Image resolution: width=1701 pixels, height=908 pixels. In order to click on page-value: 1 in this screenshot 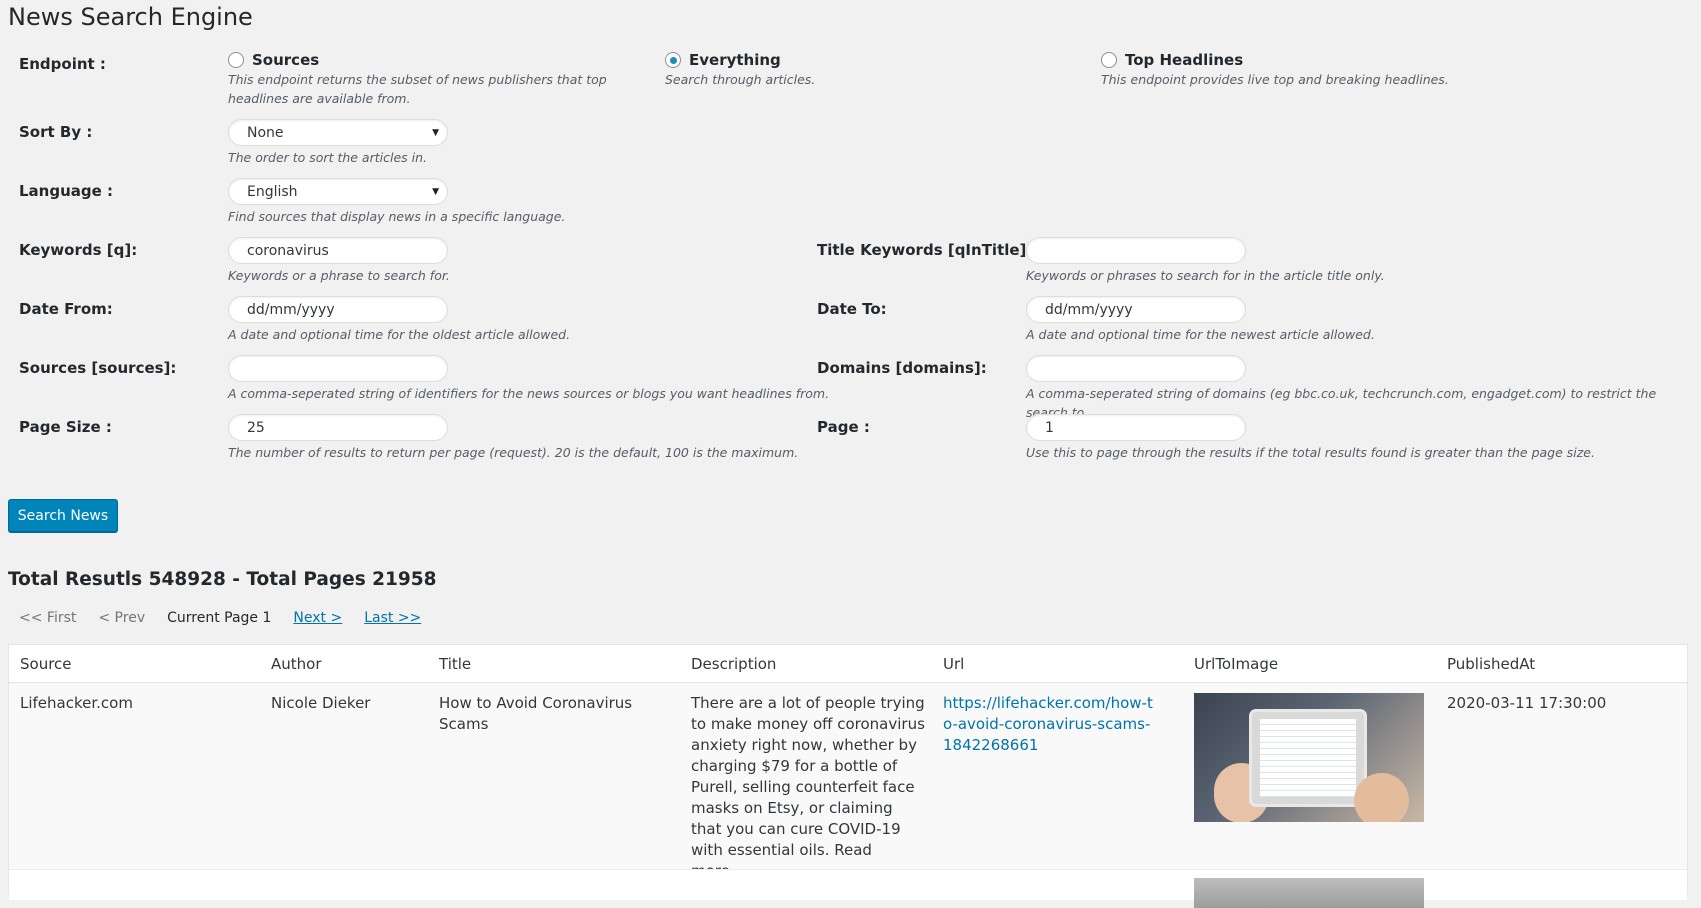, I will do `click(1049, 427)`.